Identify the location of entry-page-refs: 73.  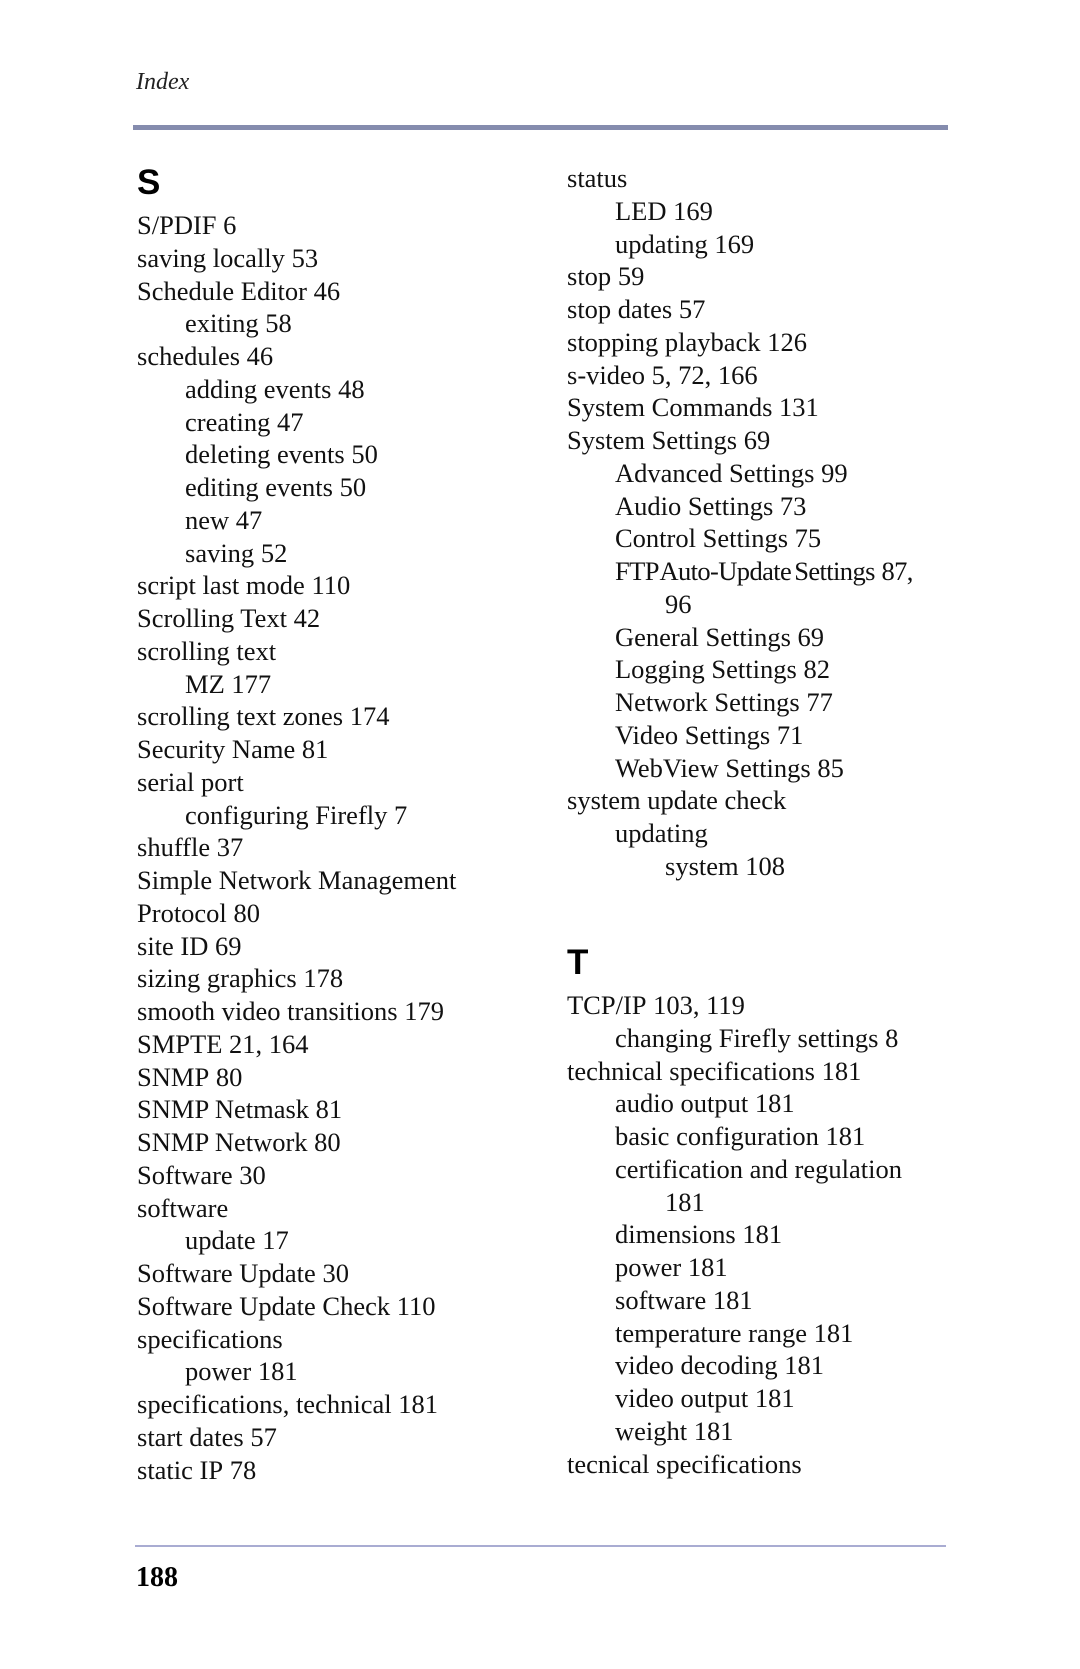
(793, 505).